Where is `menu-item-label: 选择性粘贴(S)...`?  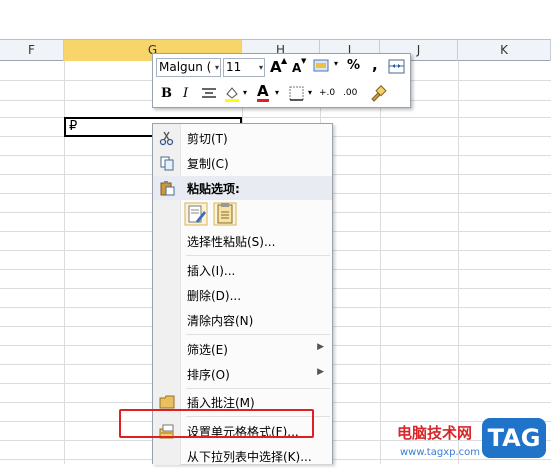 menu-item-label: 选择性粘贴(S)... is located at coordinates (231, 242).